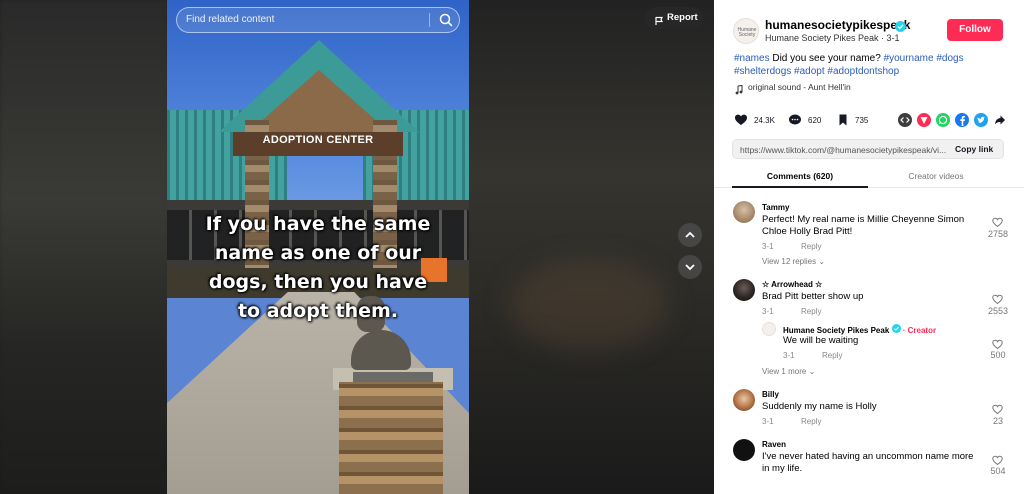  I want to click on next-video-button, so click(690, 267).